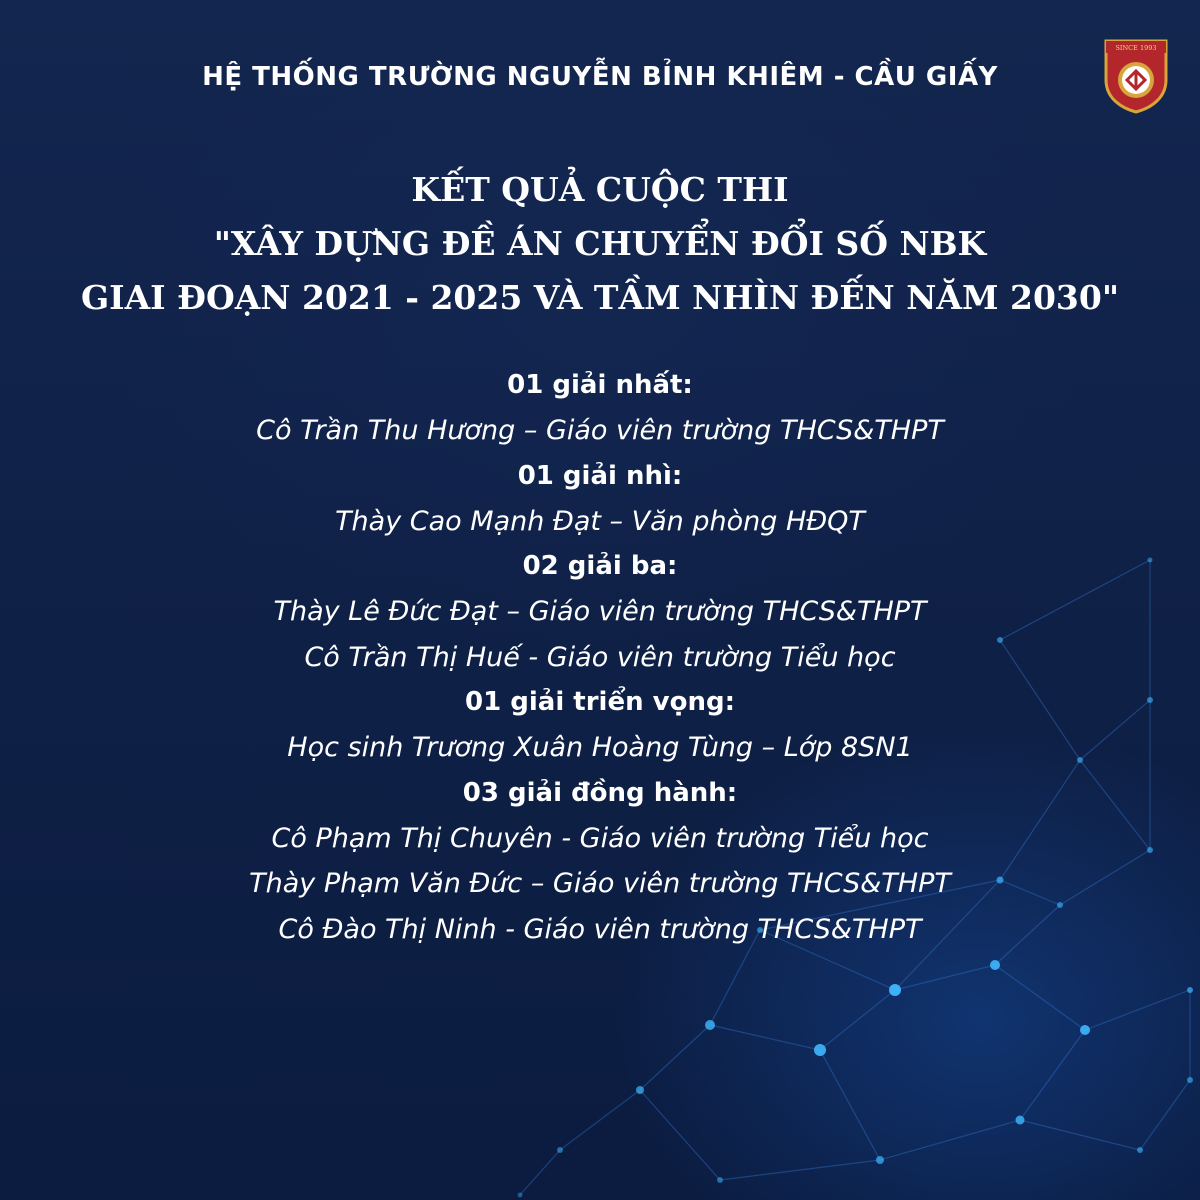 The height and width of the screenshot is (1200, 1200). I want to click on award-second-winner: Thày Cao Mạnh Đạt – Văn phòng HĐQT, so click(600, 521).